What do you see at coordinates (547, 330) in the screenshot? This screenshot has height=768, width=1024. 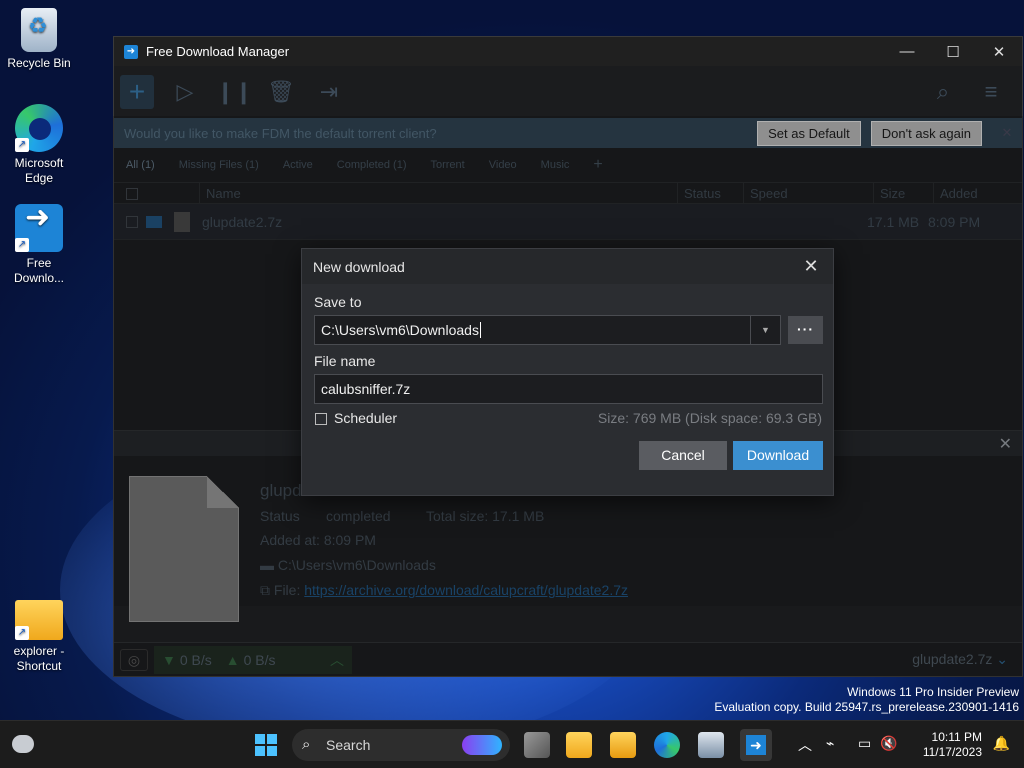 I see `save-to-input: C:\Users\vm6\Downloads ▼` at bounding box center [547, 330].